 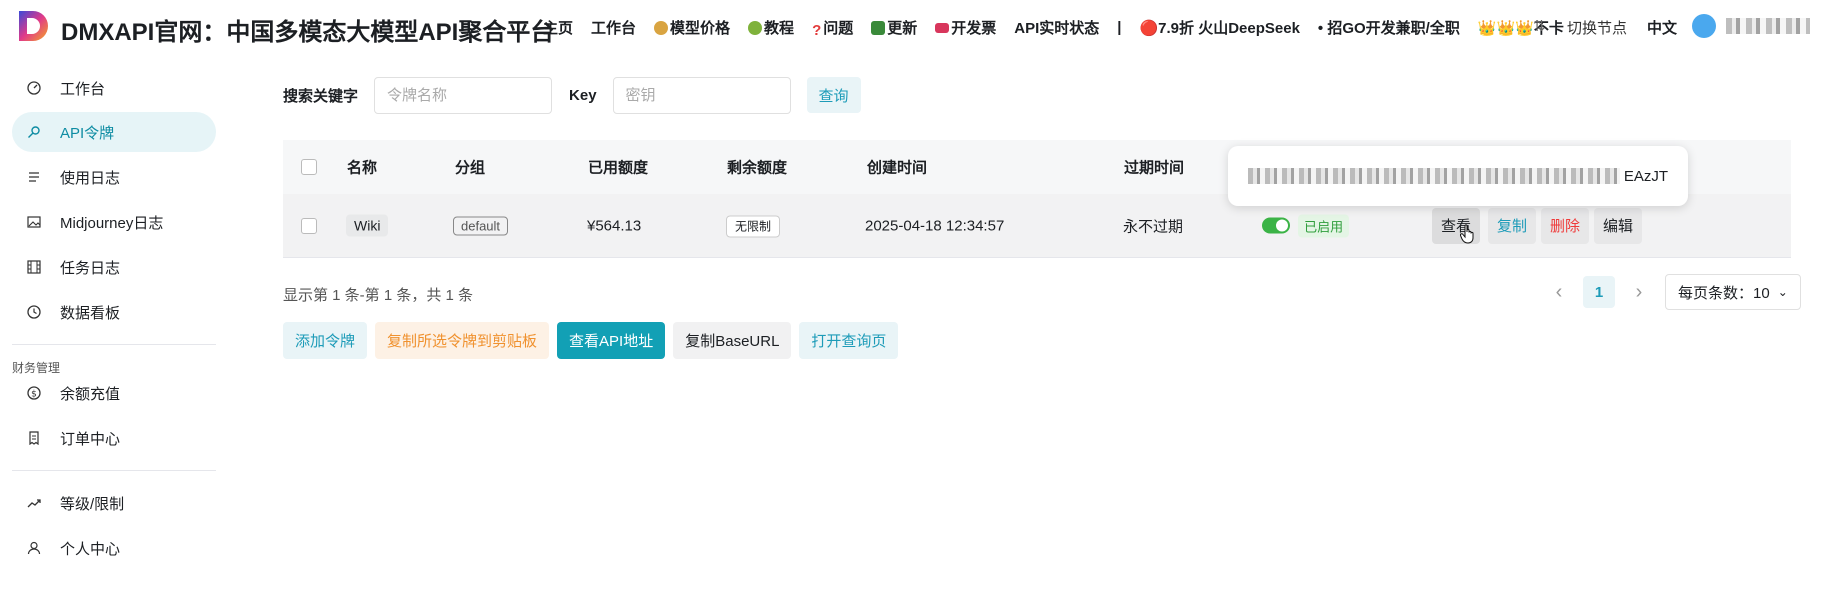 I want to click on token-name-input, so click(x=463, y=95).